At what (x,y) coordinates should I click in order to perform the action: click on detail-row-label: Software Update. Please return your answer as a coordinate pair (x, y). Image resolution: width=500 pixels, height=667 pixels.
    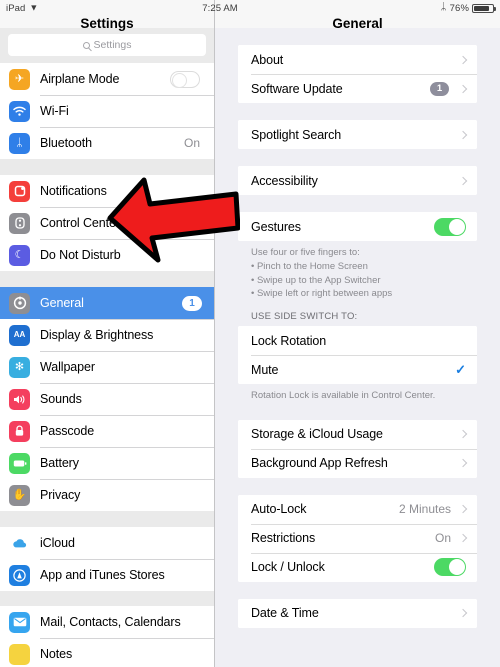
    Looking at the image, I should click on (297, 88).